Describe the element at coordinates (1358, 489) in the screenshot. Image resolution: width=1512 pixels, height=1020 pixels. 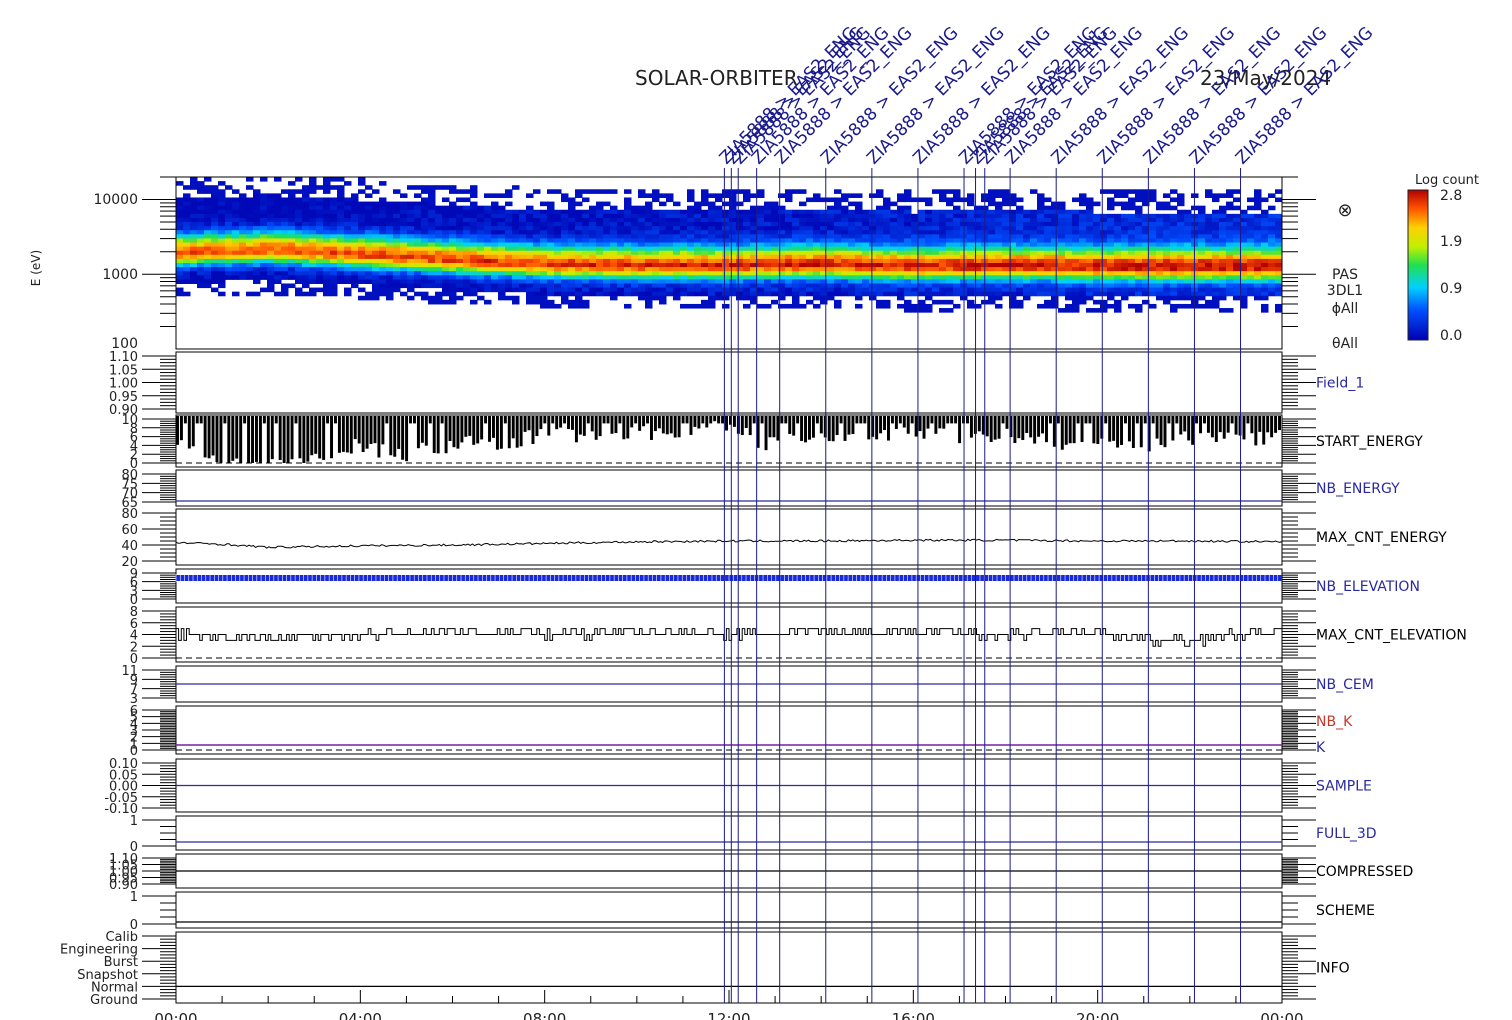
I see `panel-label-nb-energy: NB_ENERGY` at that location.